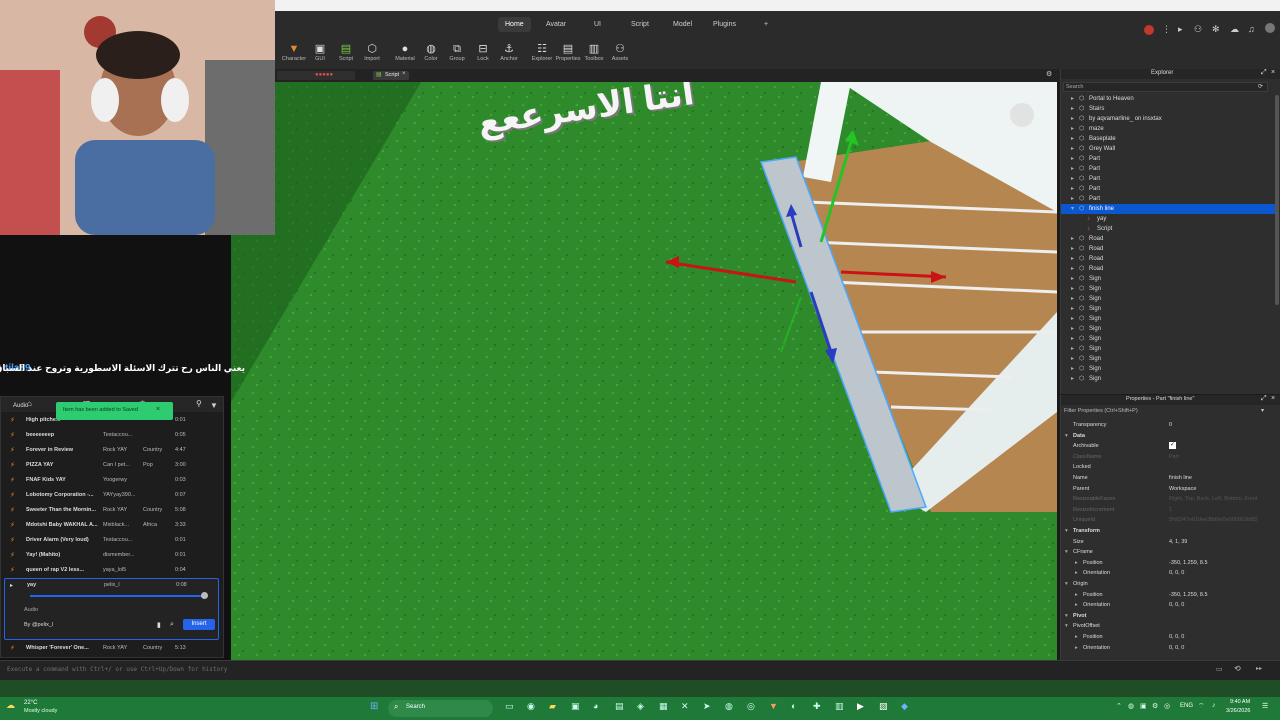 The height and width of the screenshot is (720, 1280). Describe the element at coordinates (159, 625) in the screenshot. I see `bookmark-icon: ▮` at that location.